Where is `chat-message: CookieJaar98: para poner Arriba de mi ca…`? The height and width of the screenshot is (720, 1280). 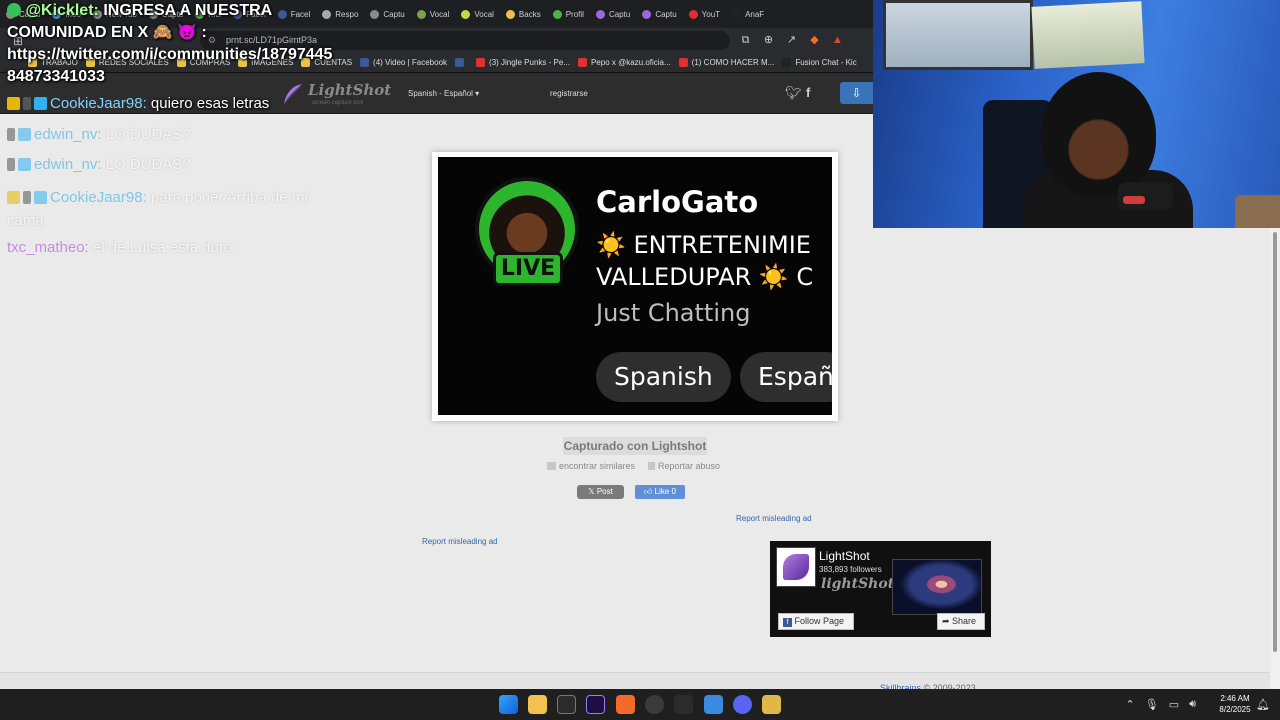
chat-message: CookieJaar98: para poner Arriba de mi ca… is located at coordinates (157, 209).